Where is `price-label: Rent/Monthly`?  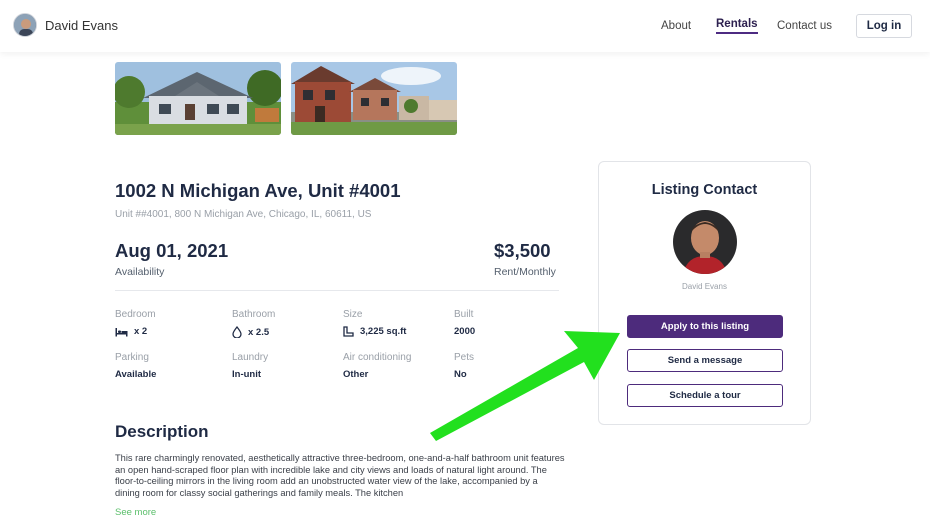 price-label: Rent/Monthly is located at coordinates (525, 272).